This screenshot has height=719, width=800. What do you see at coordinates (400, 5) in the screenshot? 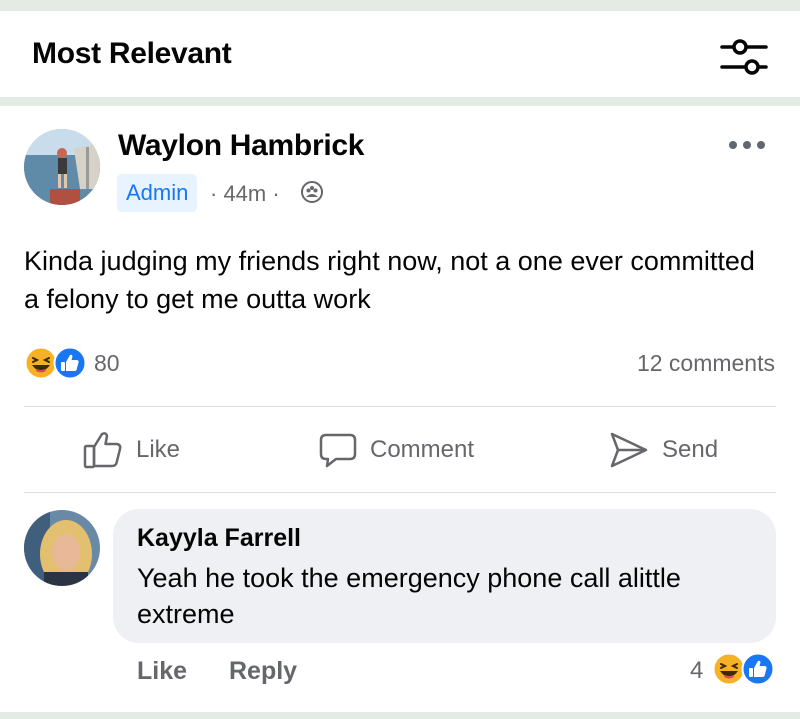
I see `top-separator` at bounding box center [400, 5].